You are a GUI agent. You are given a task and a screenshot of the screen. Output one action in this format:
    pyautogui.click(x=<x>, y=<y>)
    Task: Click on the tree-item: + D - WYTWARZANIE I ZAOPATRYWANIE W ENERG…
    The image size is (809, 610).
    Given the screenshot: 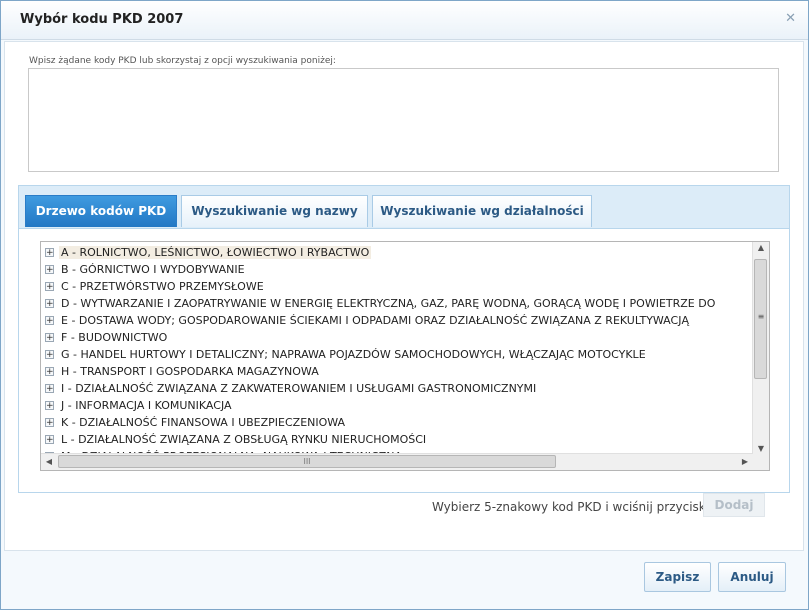 What is the action you would take?
    pyautogui.click(x=381, y=303)
    